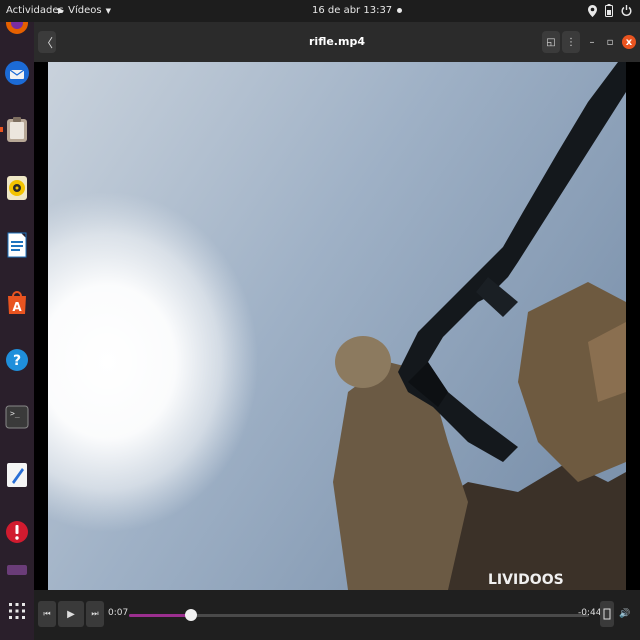 This screenshot has width=640, height=640. Describe the element at coordinates (626, 10) in the screenshot. I see `power-icon` at that location.